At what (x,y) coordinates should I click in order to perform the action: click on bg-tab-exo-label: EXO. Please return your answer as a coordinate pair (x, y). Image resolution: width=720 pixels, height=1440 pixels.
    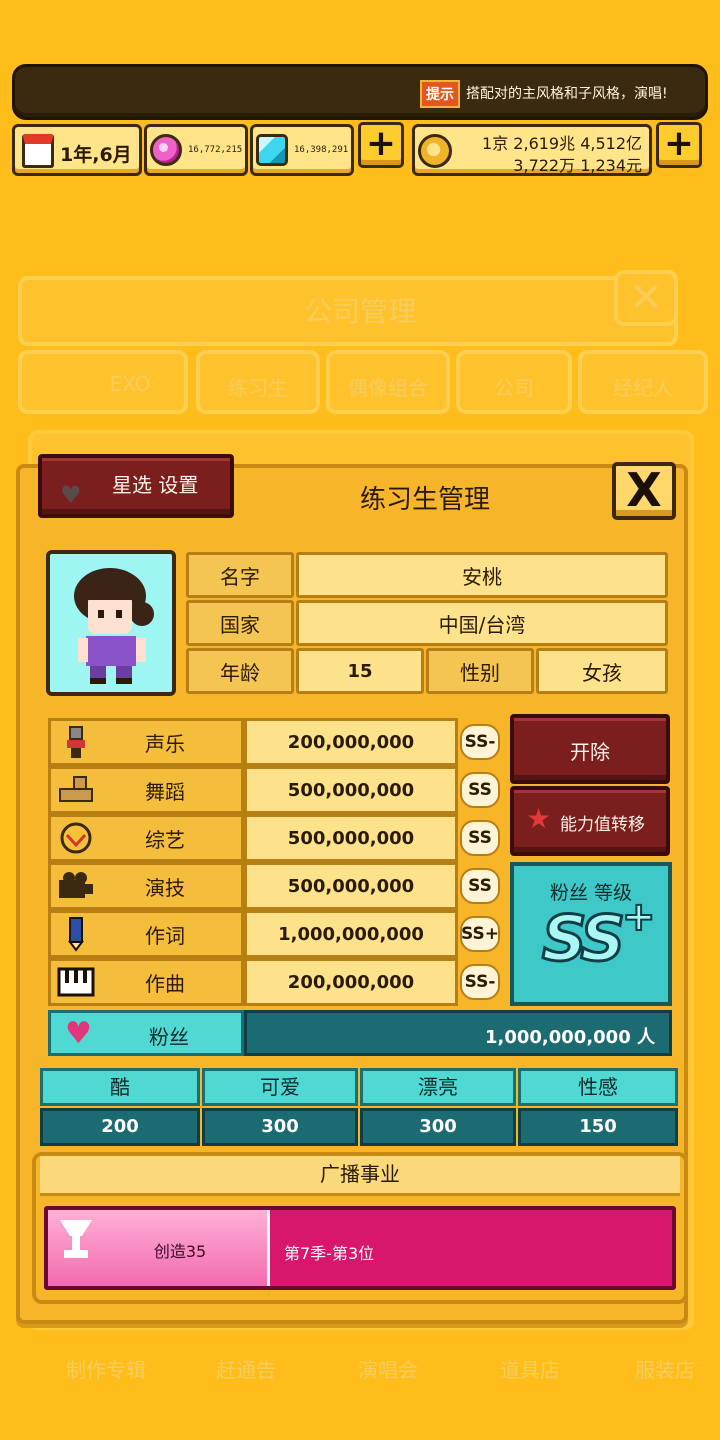
    Looking at the image, I should click on (130, 384).